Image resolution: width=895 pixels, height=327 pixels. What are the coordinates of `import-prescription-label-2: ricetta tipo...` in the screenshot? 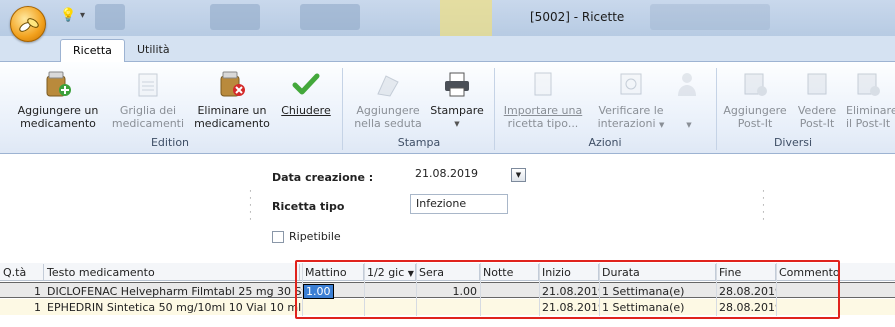 It's located at (543, 123).